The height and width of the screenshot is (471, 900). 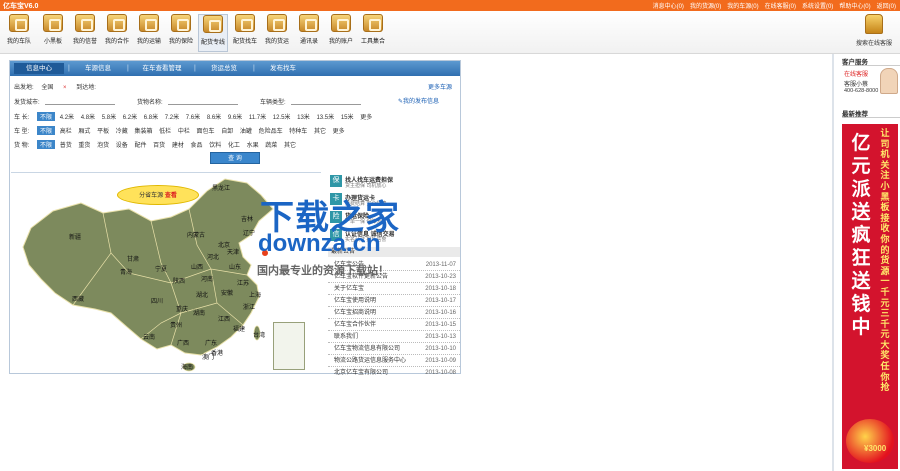 What do you see at coordinates (109, 118) in the screenshot?
I see `length-option: 5.8米` at bounding box center [109, 118].